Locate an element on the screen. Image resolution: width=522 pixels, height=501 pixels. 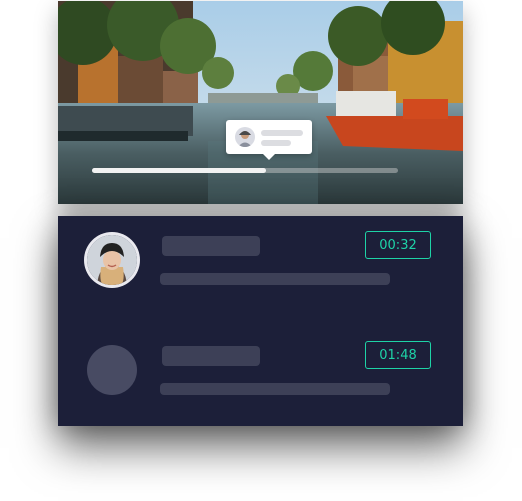
avatar-placeholder is located at coordinates (112, 370).